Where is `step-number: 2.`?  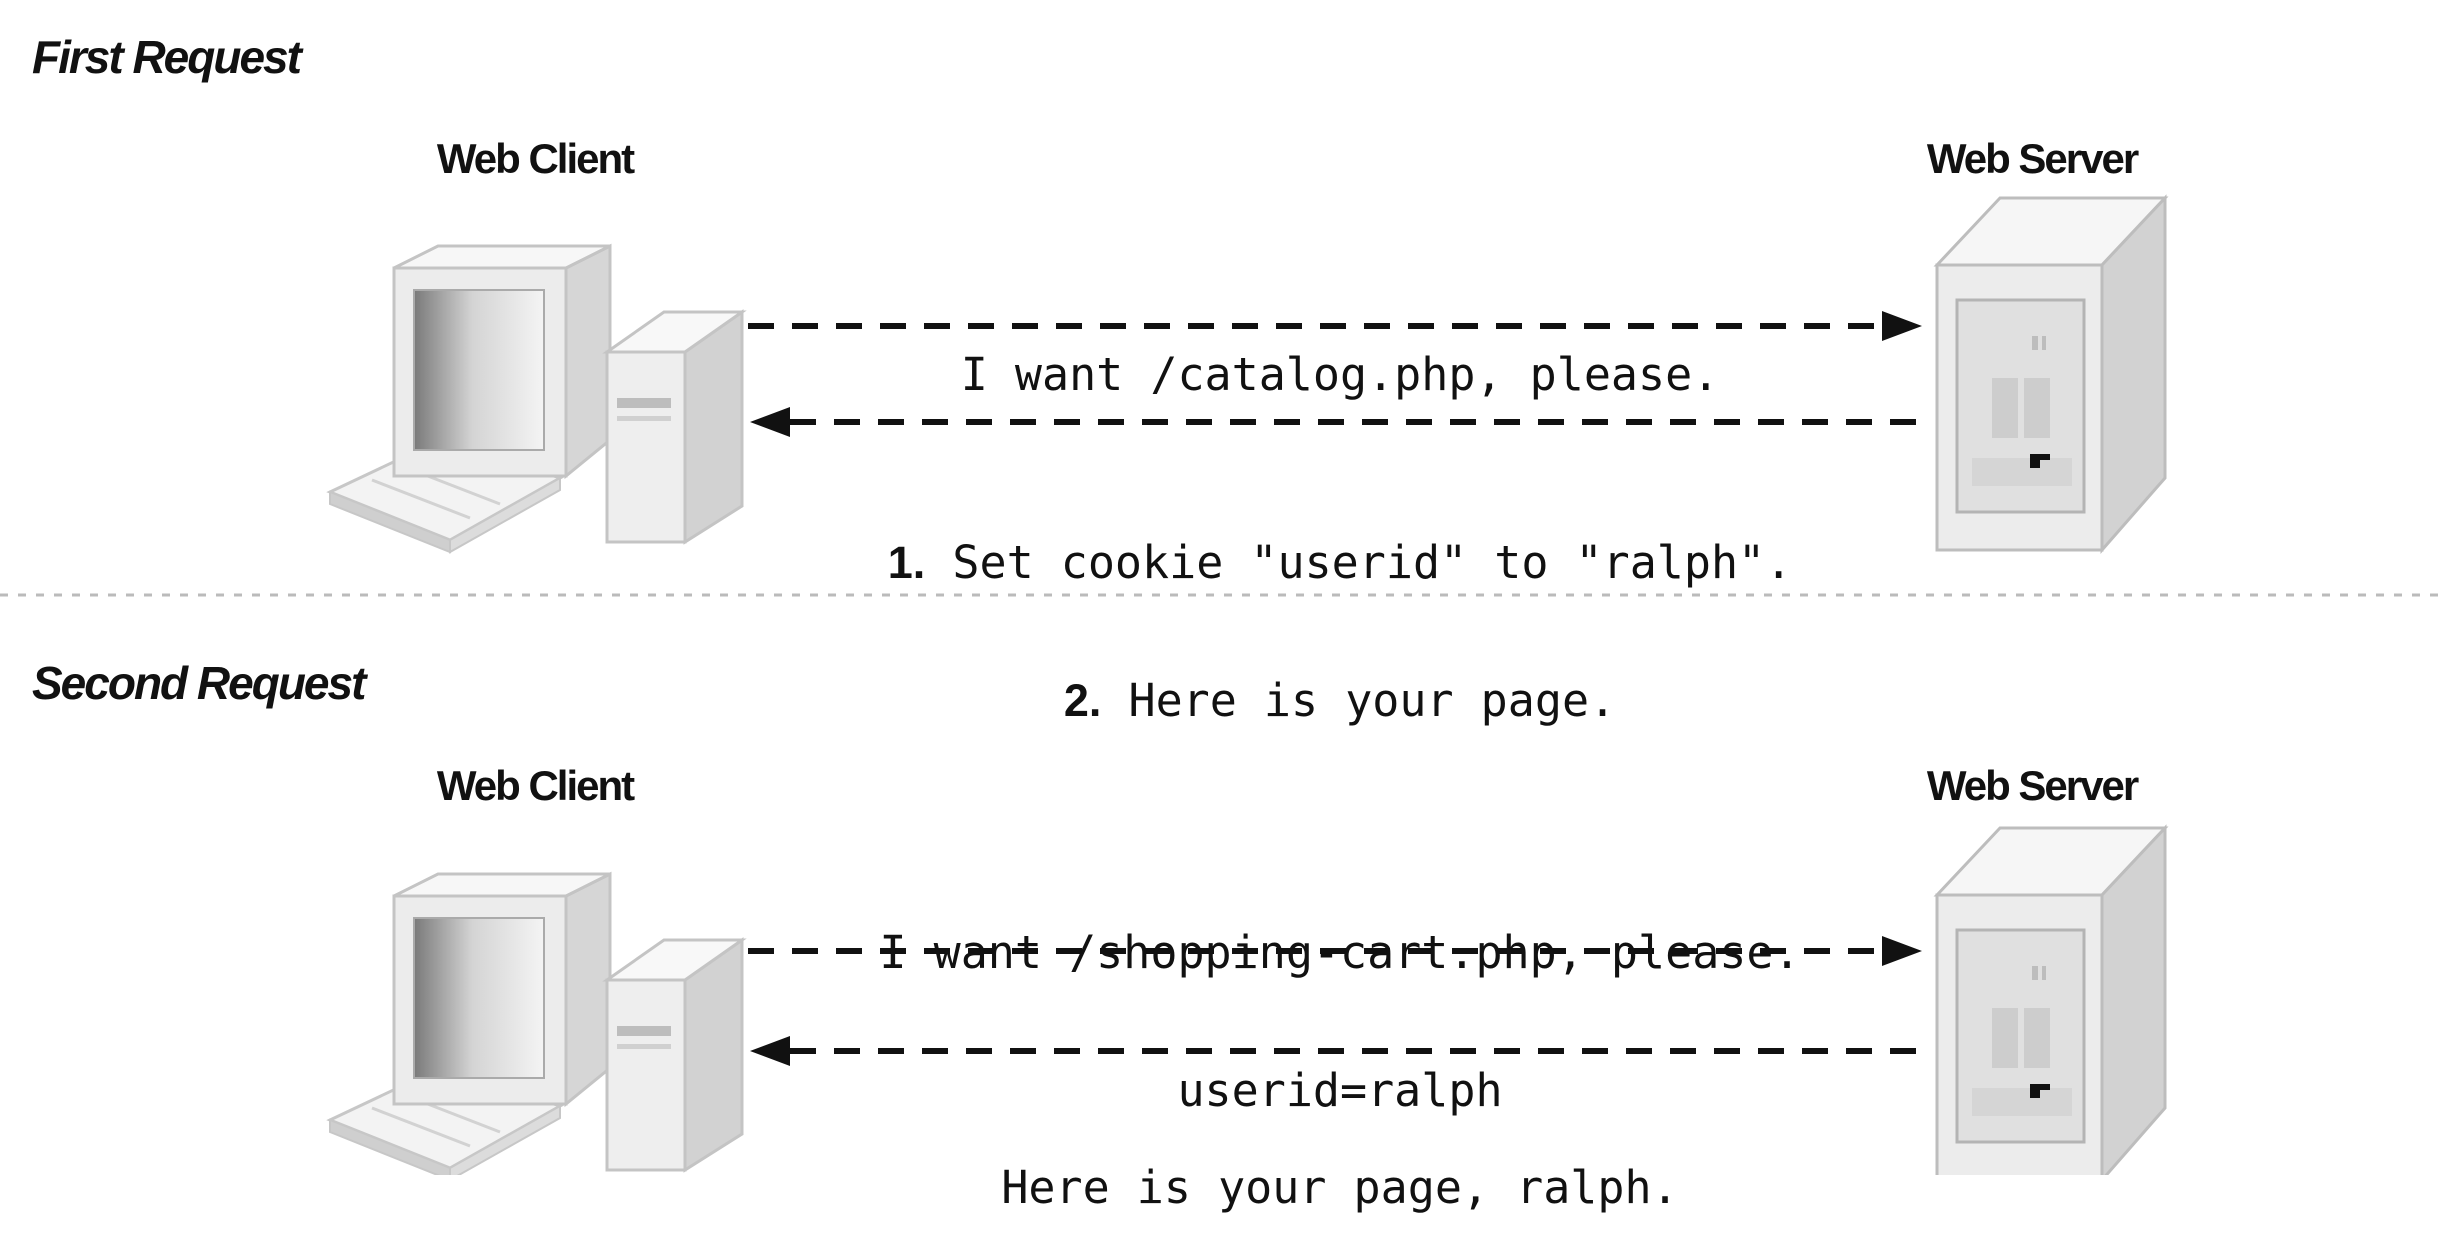
step-number: 2. is located at coordinates (1082, 700).